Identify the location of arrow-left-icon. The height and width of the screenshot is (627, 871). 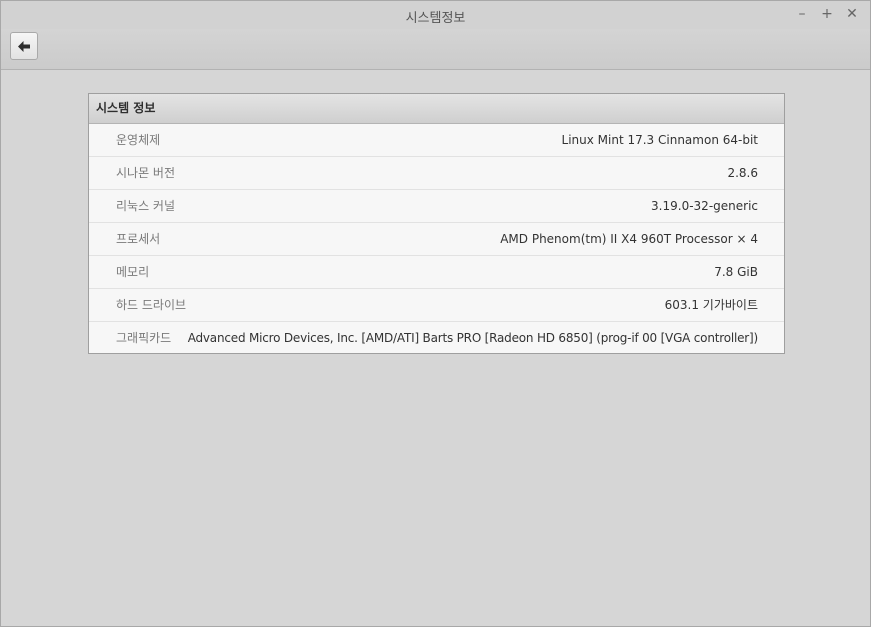
(24, 46).